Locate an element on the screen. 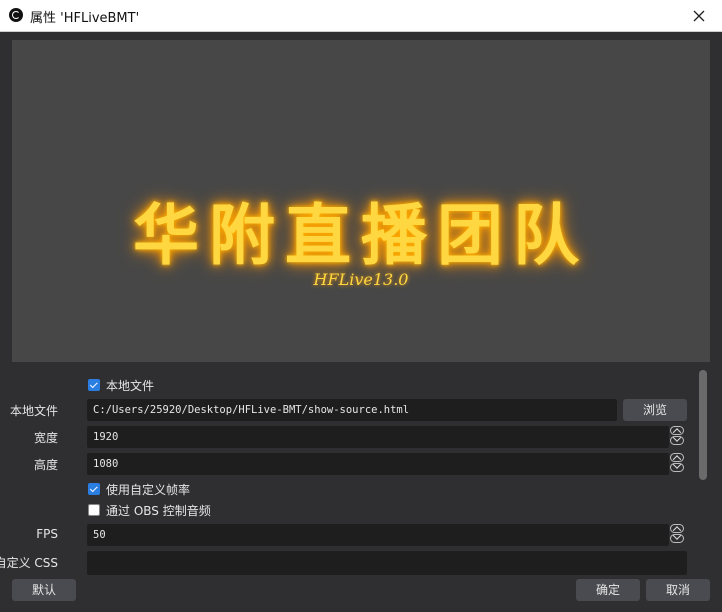 The width and height of the screenshot is (722, 612). window-title: 属性 'HFLiveBMT' is located at coordinates (85, 18).